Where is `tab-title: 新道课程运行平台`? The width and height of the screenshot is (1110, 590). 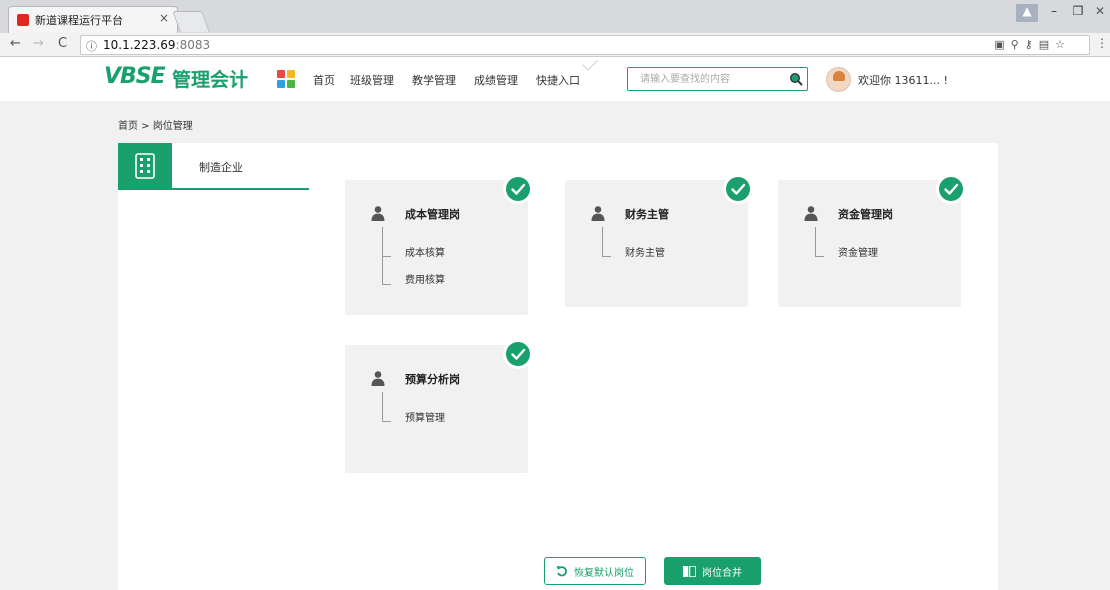
tab-title: 新道课程运行平台 is located at coordinates (79, 20).